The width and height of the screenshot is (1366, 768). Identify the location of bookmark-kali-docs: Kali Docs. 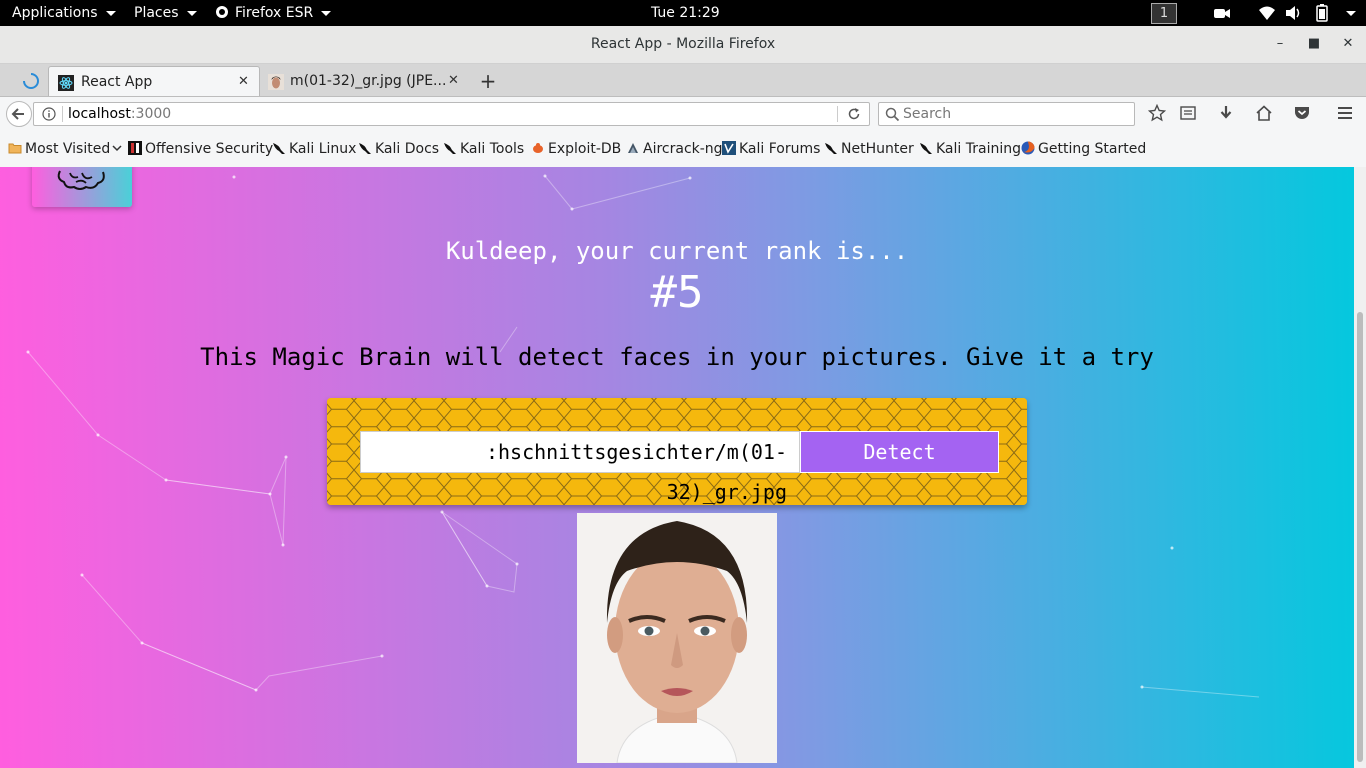
(398, 149).